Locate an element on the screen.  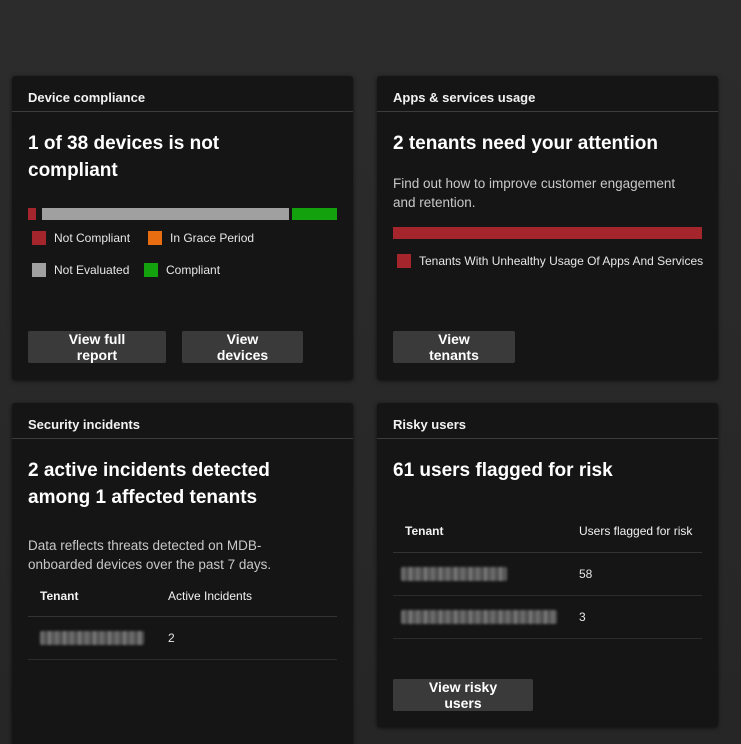
legend-label: Not Evaluated is located at coordinates (92, 270).